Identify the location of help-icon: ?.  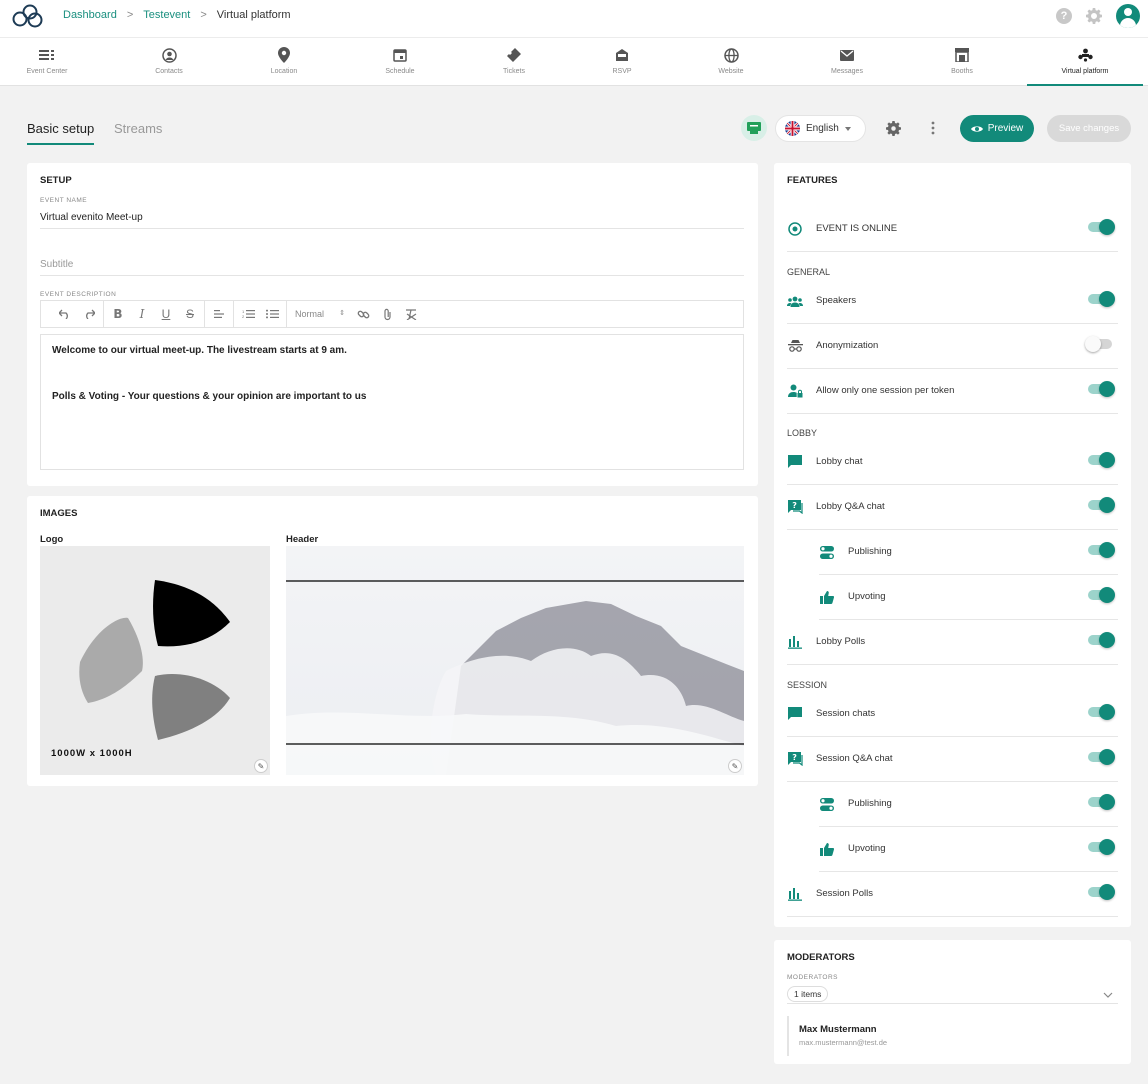
(1064, 16).